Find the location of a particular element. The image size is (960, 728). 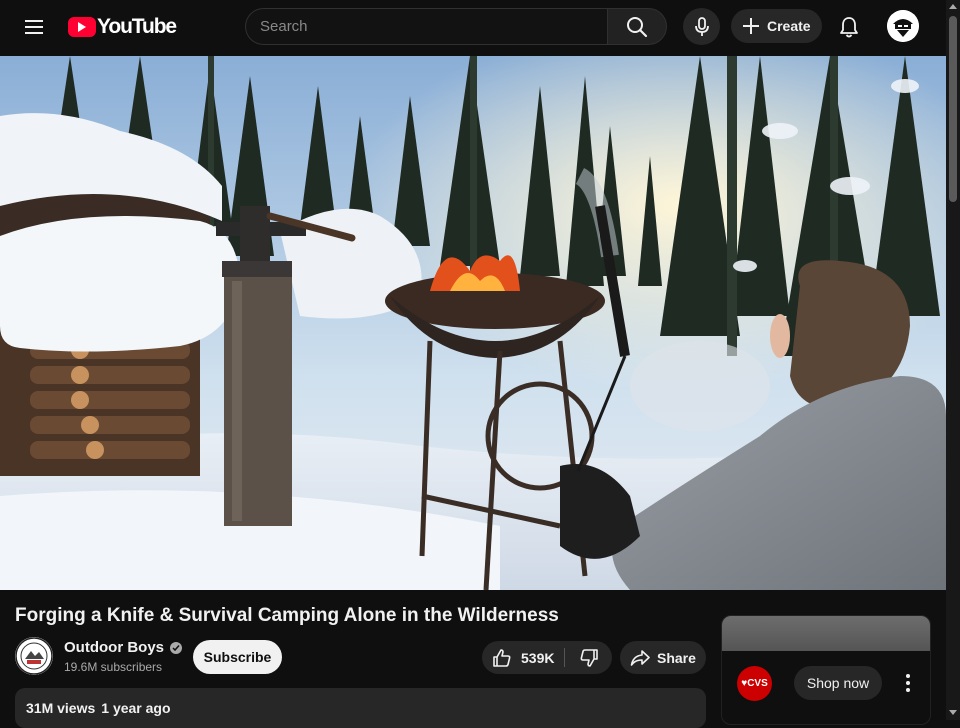

avatar-image is located at coordinates (903, 26).